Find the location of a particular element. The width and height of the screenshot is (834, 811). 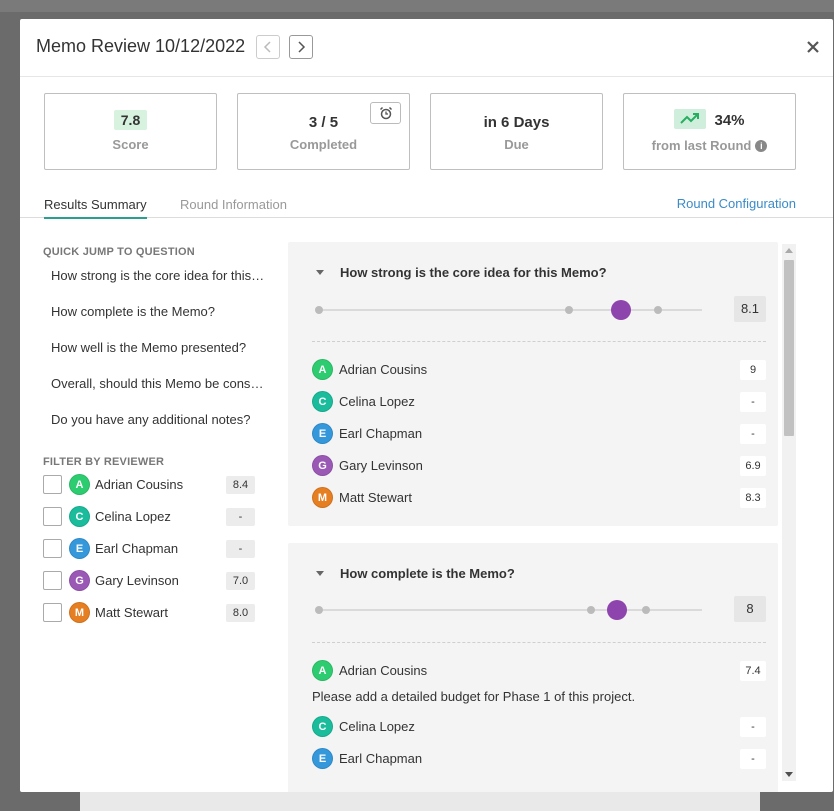

due-value: in 6 Days is located at coordinates (516, 122).